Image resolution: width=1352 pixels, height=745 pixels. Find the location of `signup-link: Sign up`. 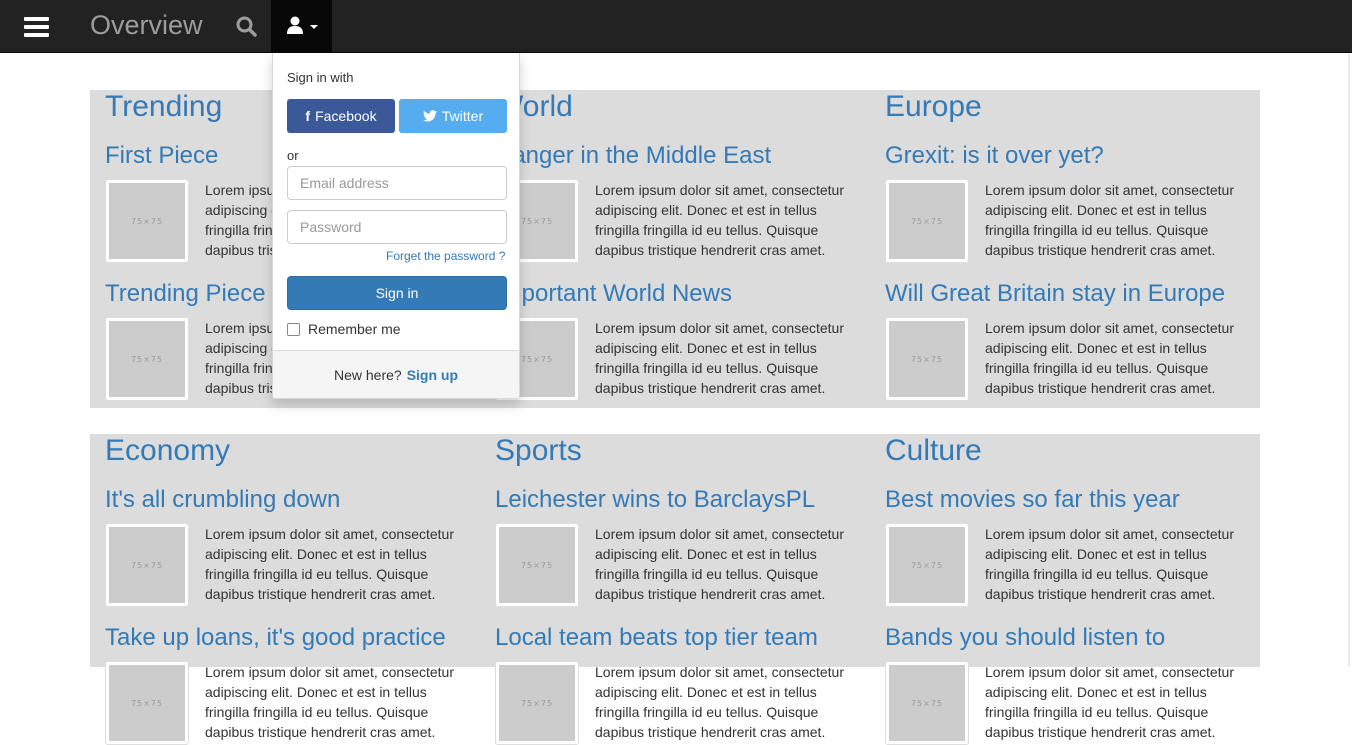

signup-link: Sign up is located at coordinates (432, 375).